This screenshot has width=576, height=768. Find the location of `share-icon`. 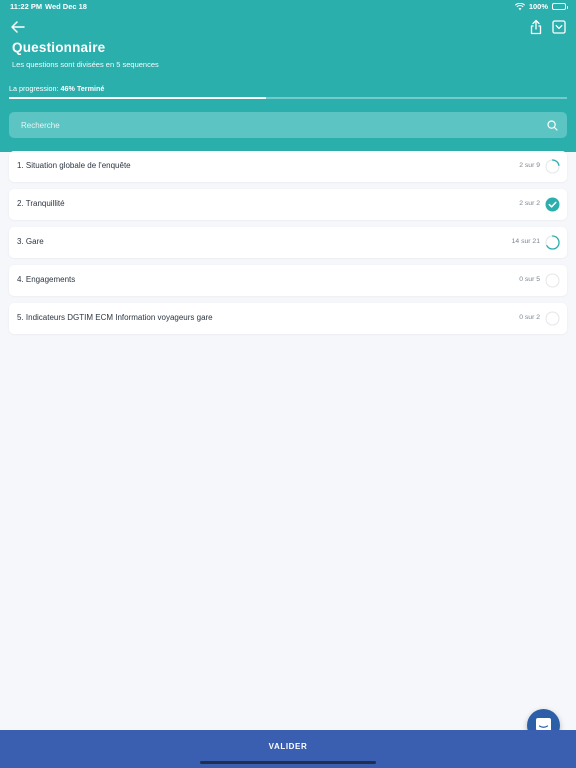

share-icon is located at coordinates (536, 27).